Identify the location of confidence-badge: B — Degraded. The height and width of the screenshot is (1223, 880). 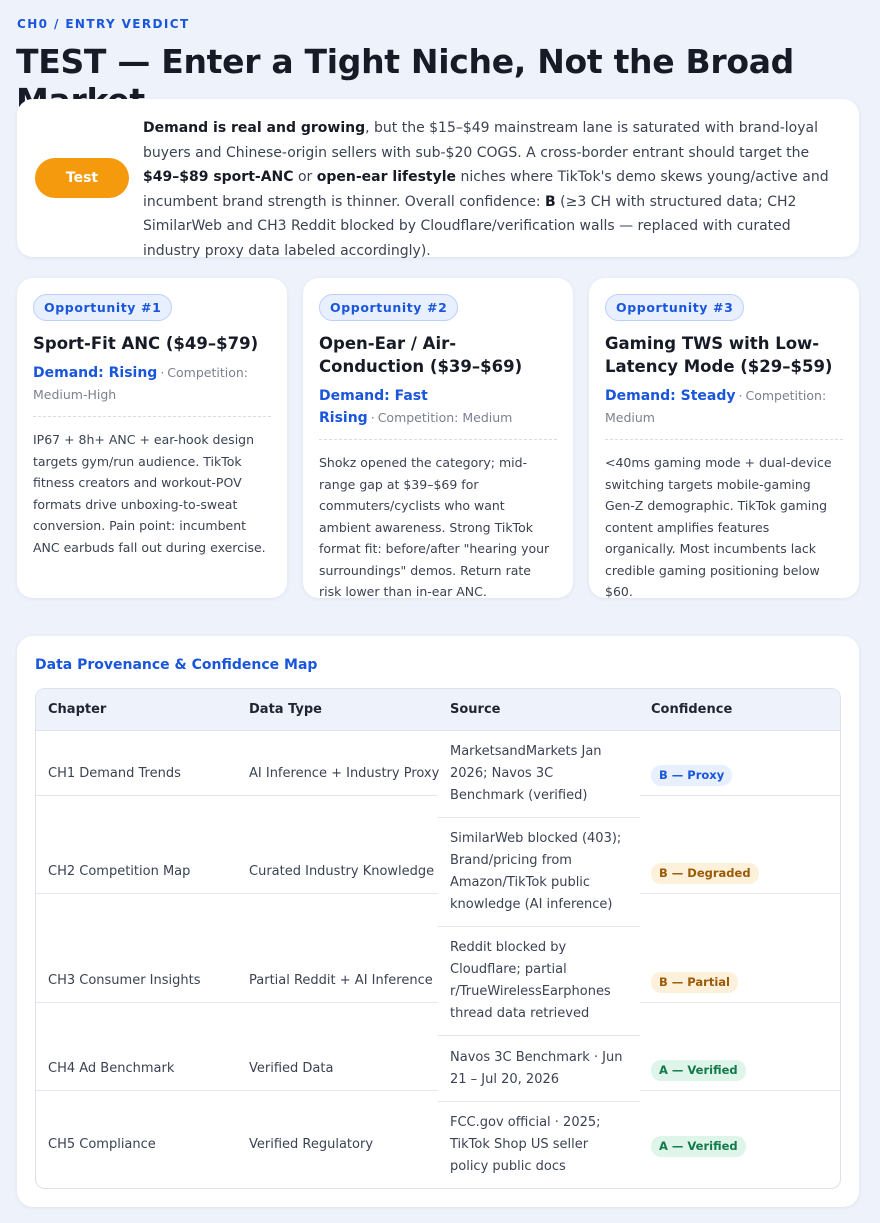
(705, 873).